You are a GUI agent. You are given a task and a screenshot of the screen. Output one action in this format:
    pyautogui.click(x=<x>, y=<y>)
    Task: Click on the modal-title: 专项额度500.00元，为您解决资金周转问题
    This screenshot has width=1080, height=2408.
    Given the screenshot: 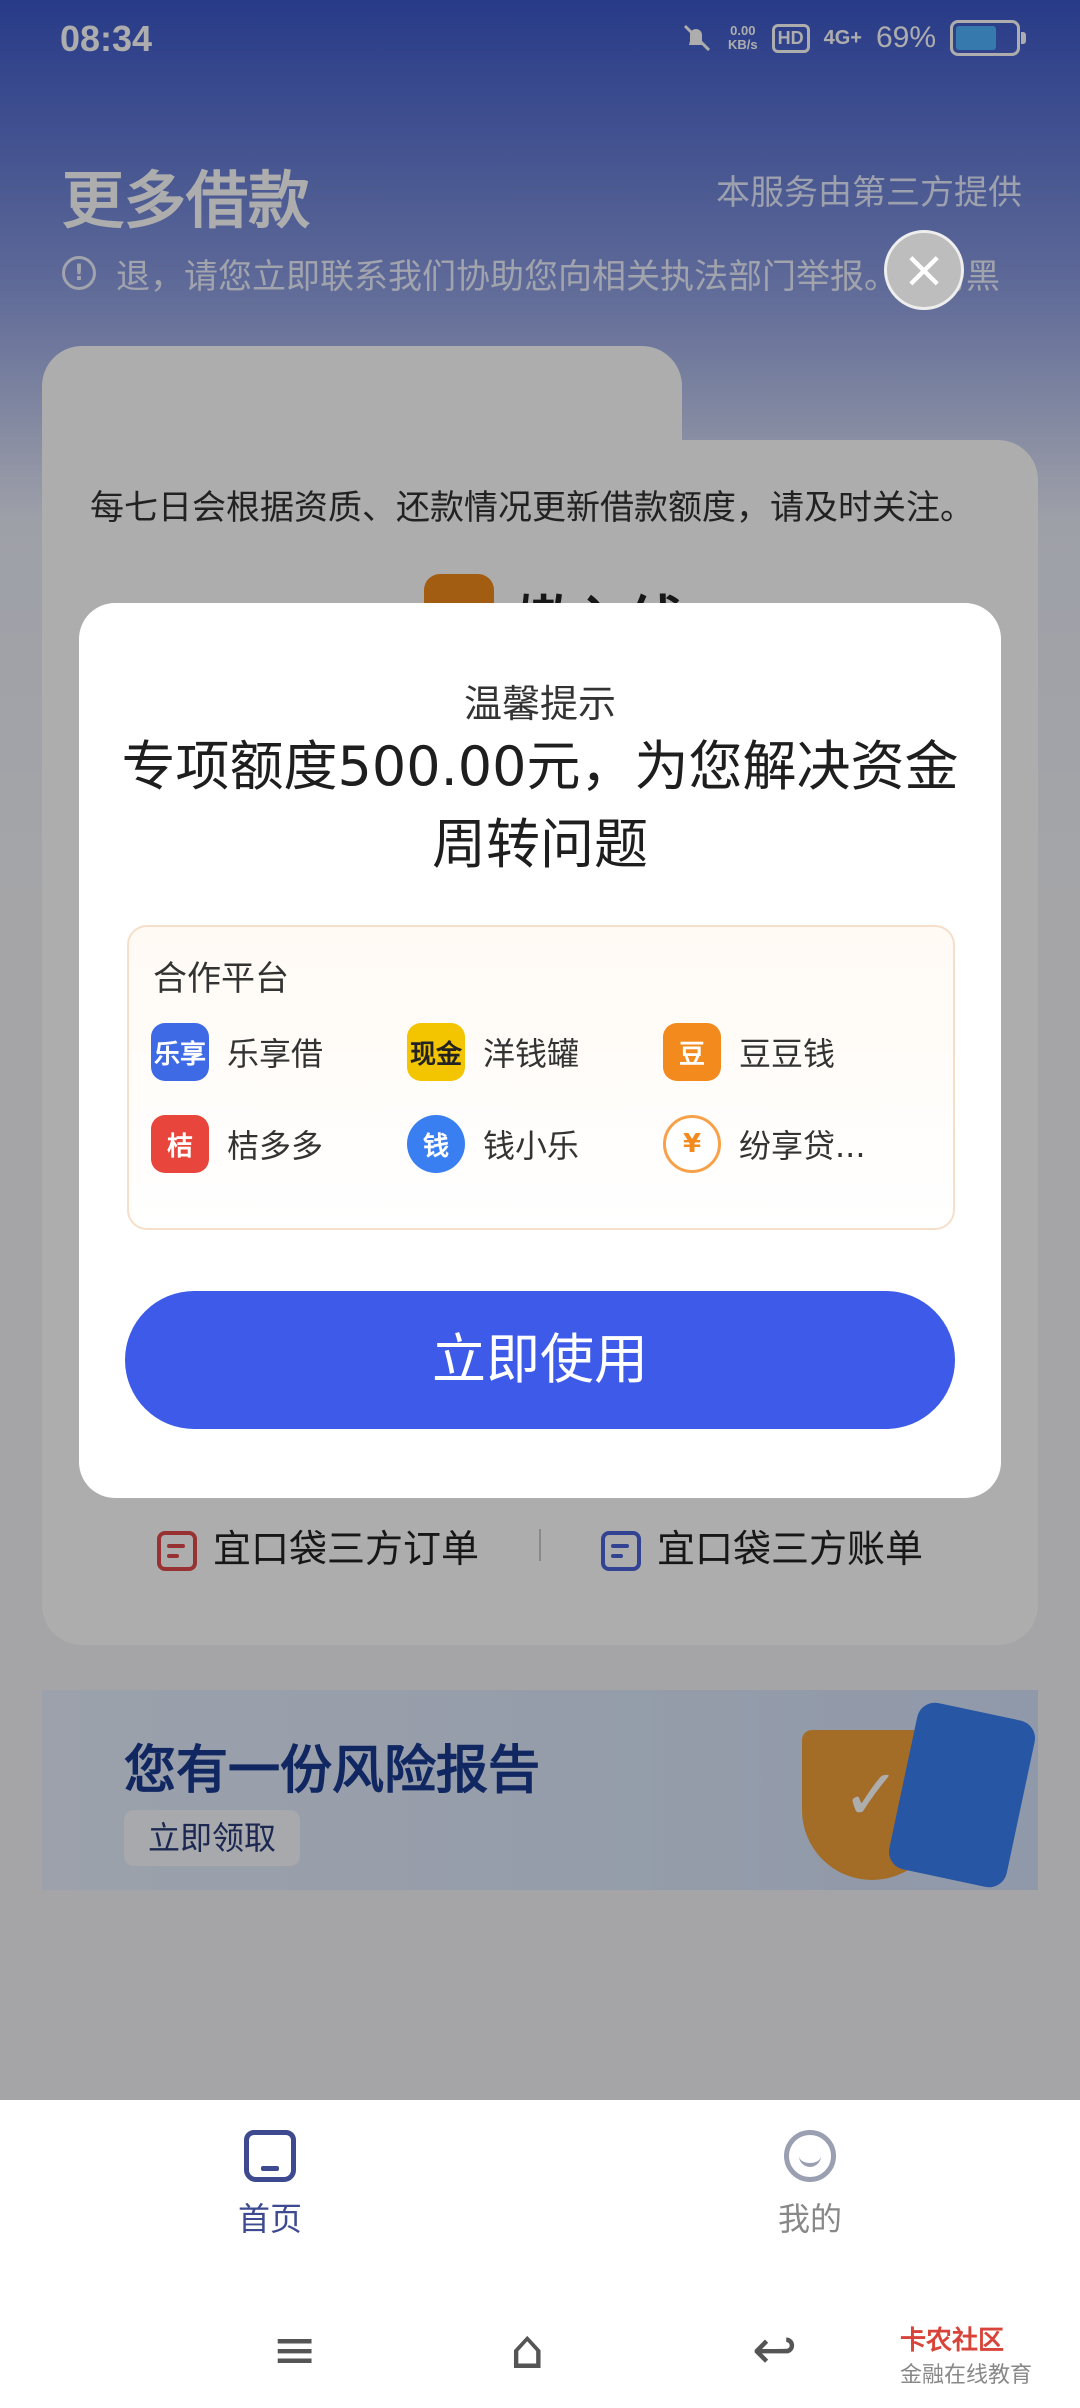 What is the action you would take?
    pyautogui.click(x=540, y=805)
    